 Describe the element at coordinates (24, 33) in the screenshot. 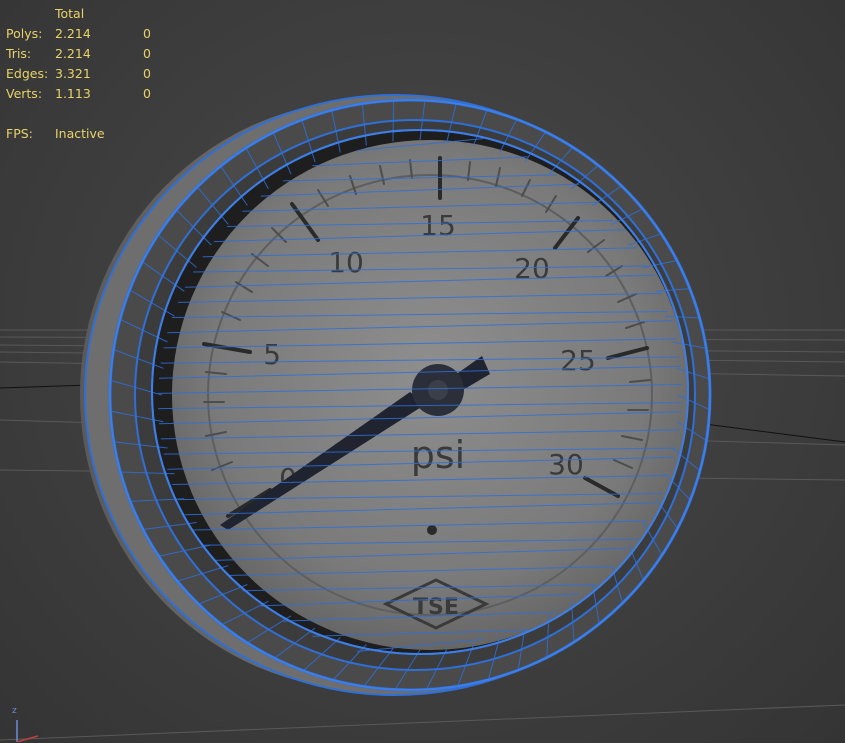

I see `stats-label: Polys:` at that location.